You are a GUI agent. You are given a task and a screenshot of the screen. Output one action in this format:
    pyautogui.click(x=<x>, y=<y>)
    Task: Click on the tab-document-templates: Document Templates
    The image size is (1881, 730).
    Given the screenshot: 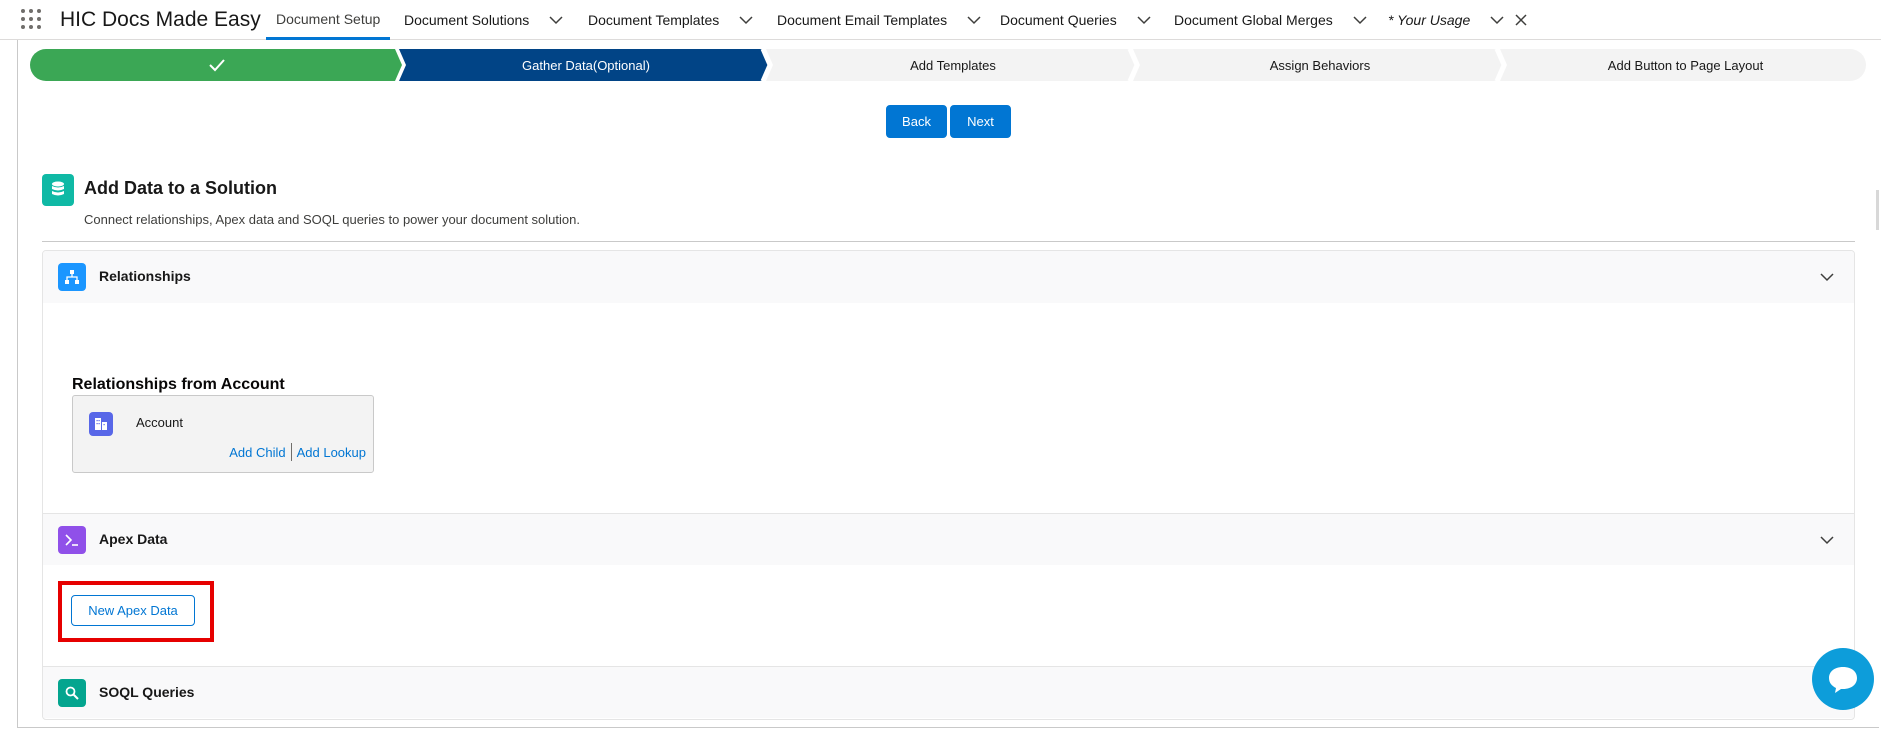 What is the action you would take?
    pyautogui.click(x=671, y=20)
    